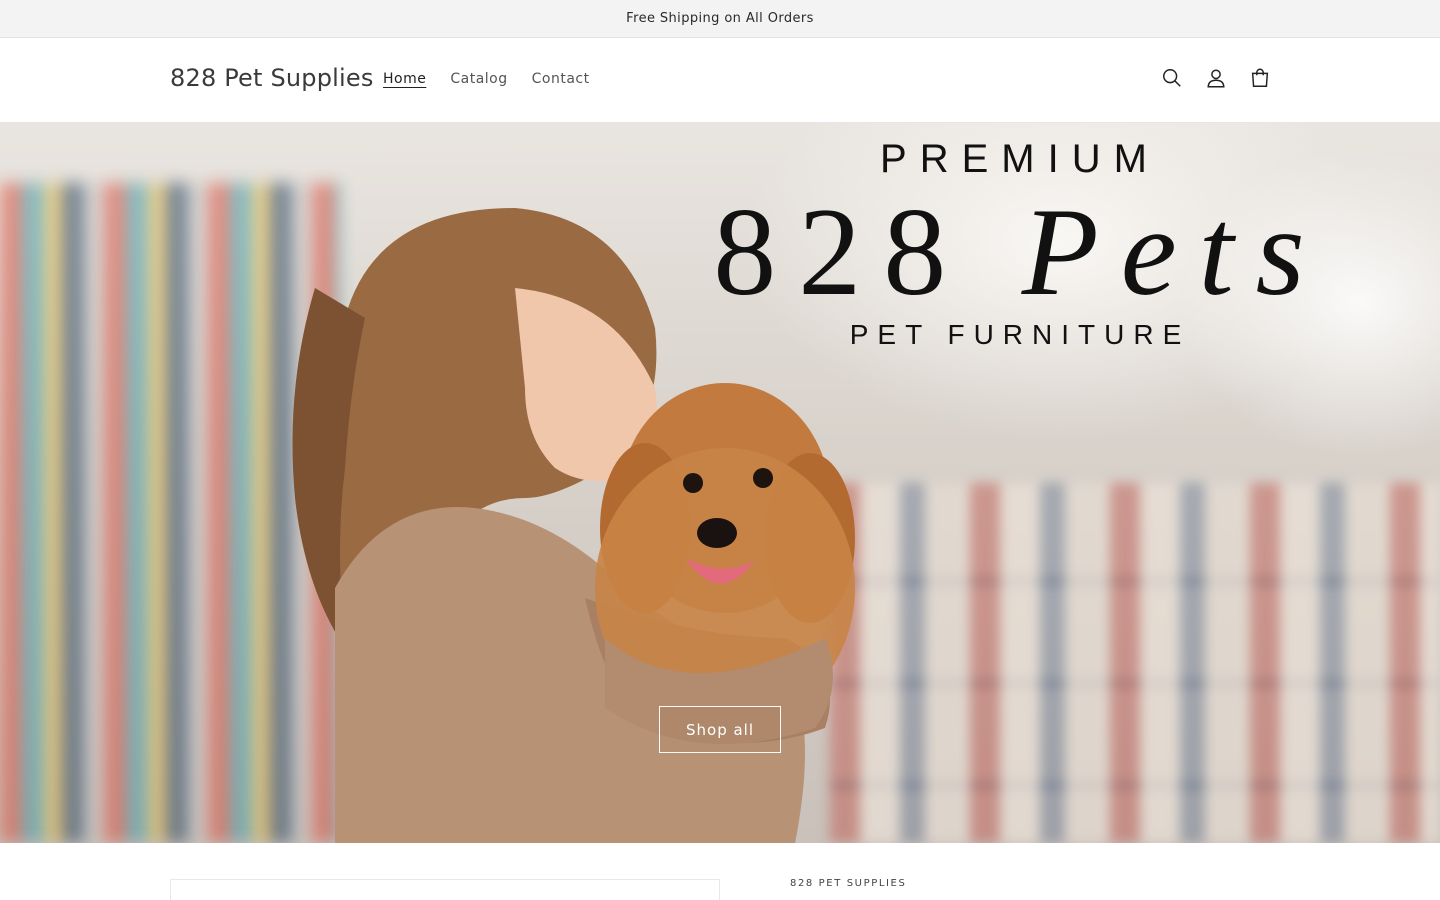 This screenshot has height=900, width=1440. Describe the element at coordinates (841, 252) in the screenshot. I see `hero-brand-number: 828` at that location.